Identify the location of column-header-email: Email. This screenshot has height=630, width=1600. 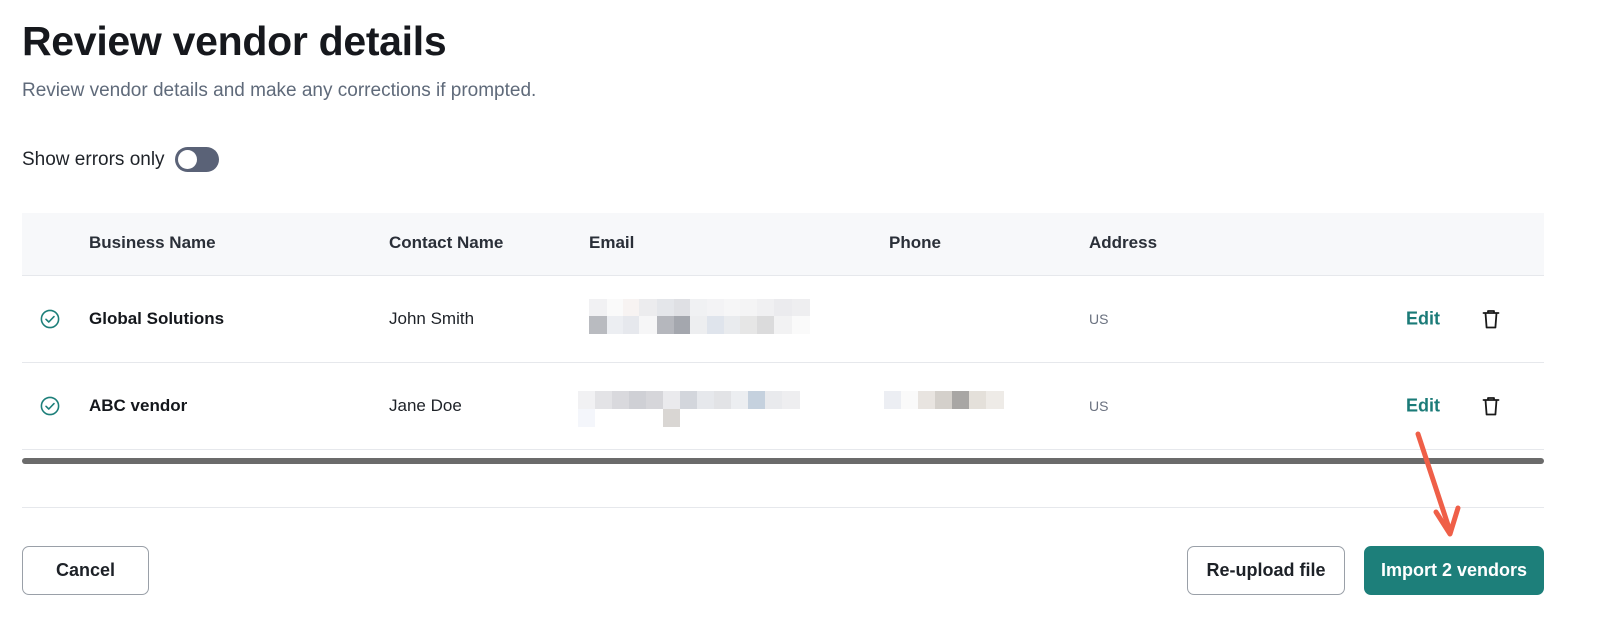
(612, 242).